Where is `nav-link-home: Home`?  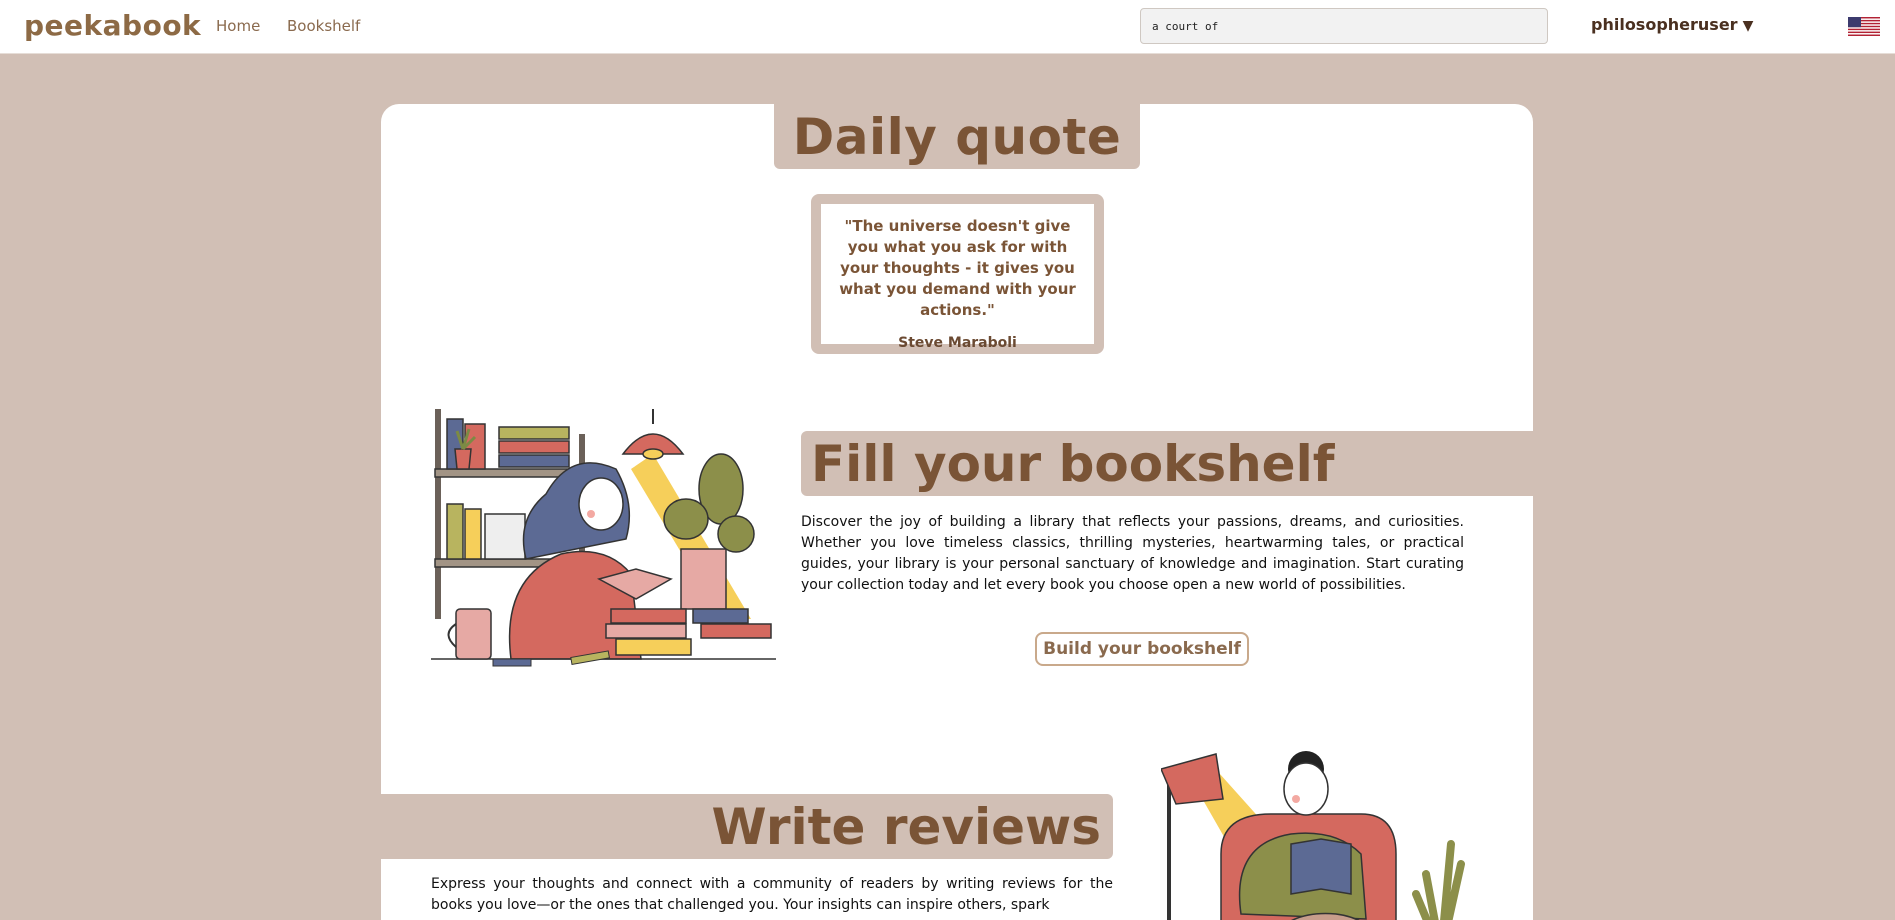 nav-link-home: Home is located at coordinates (238, 26).